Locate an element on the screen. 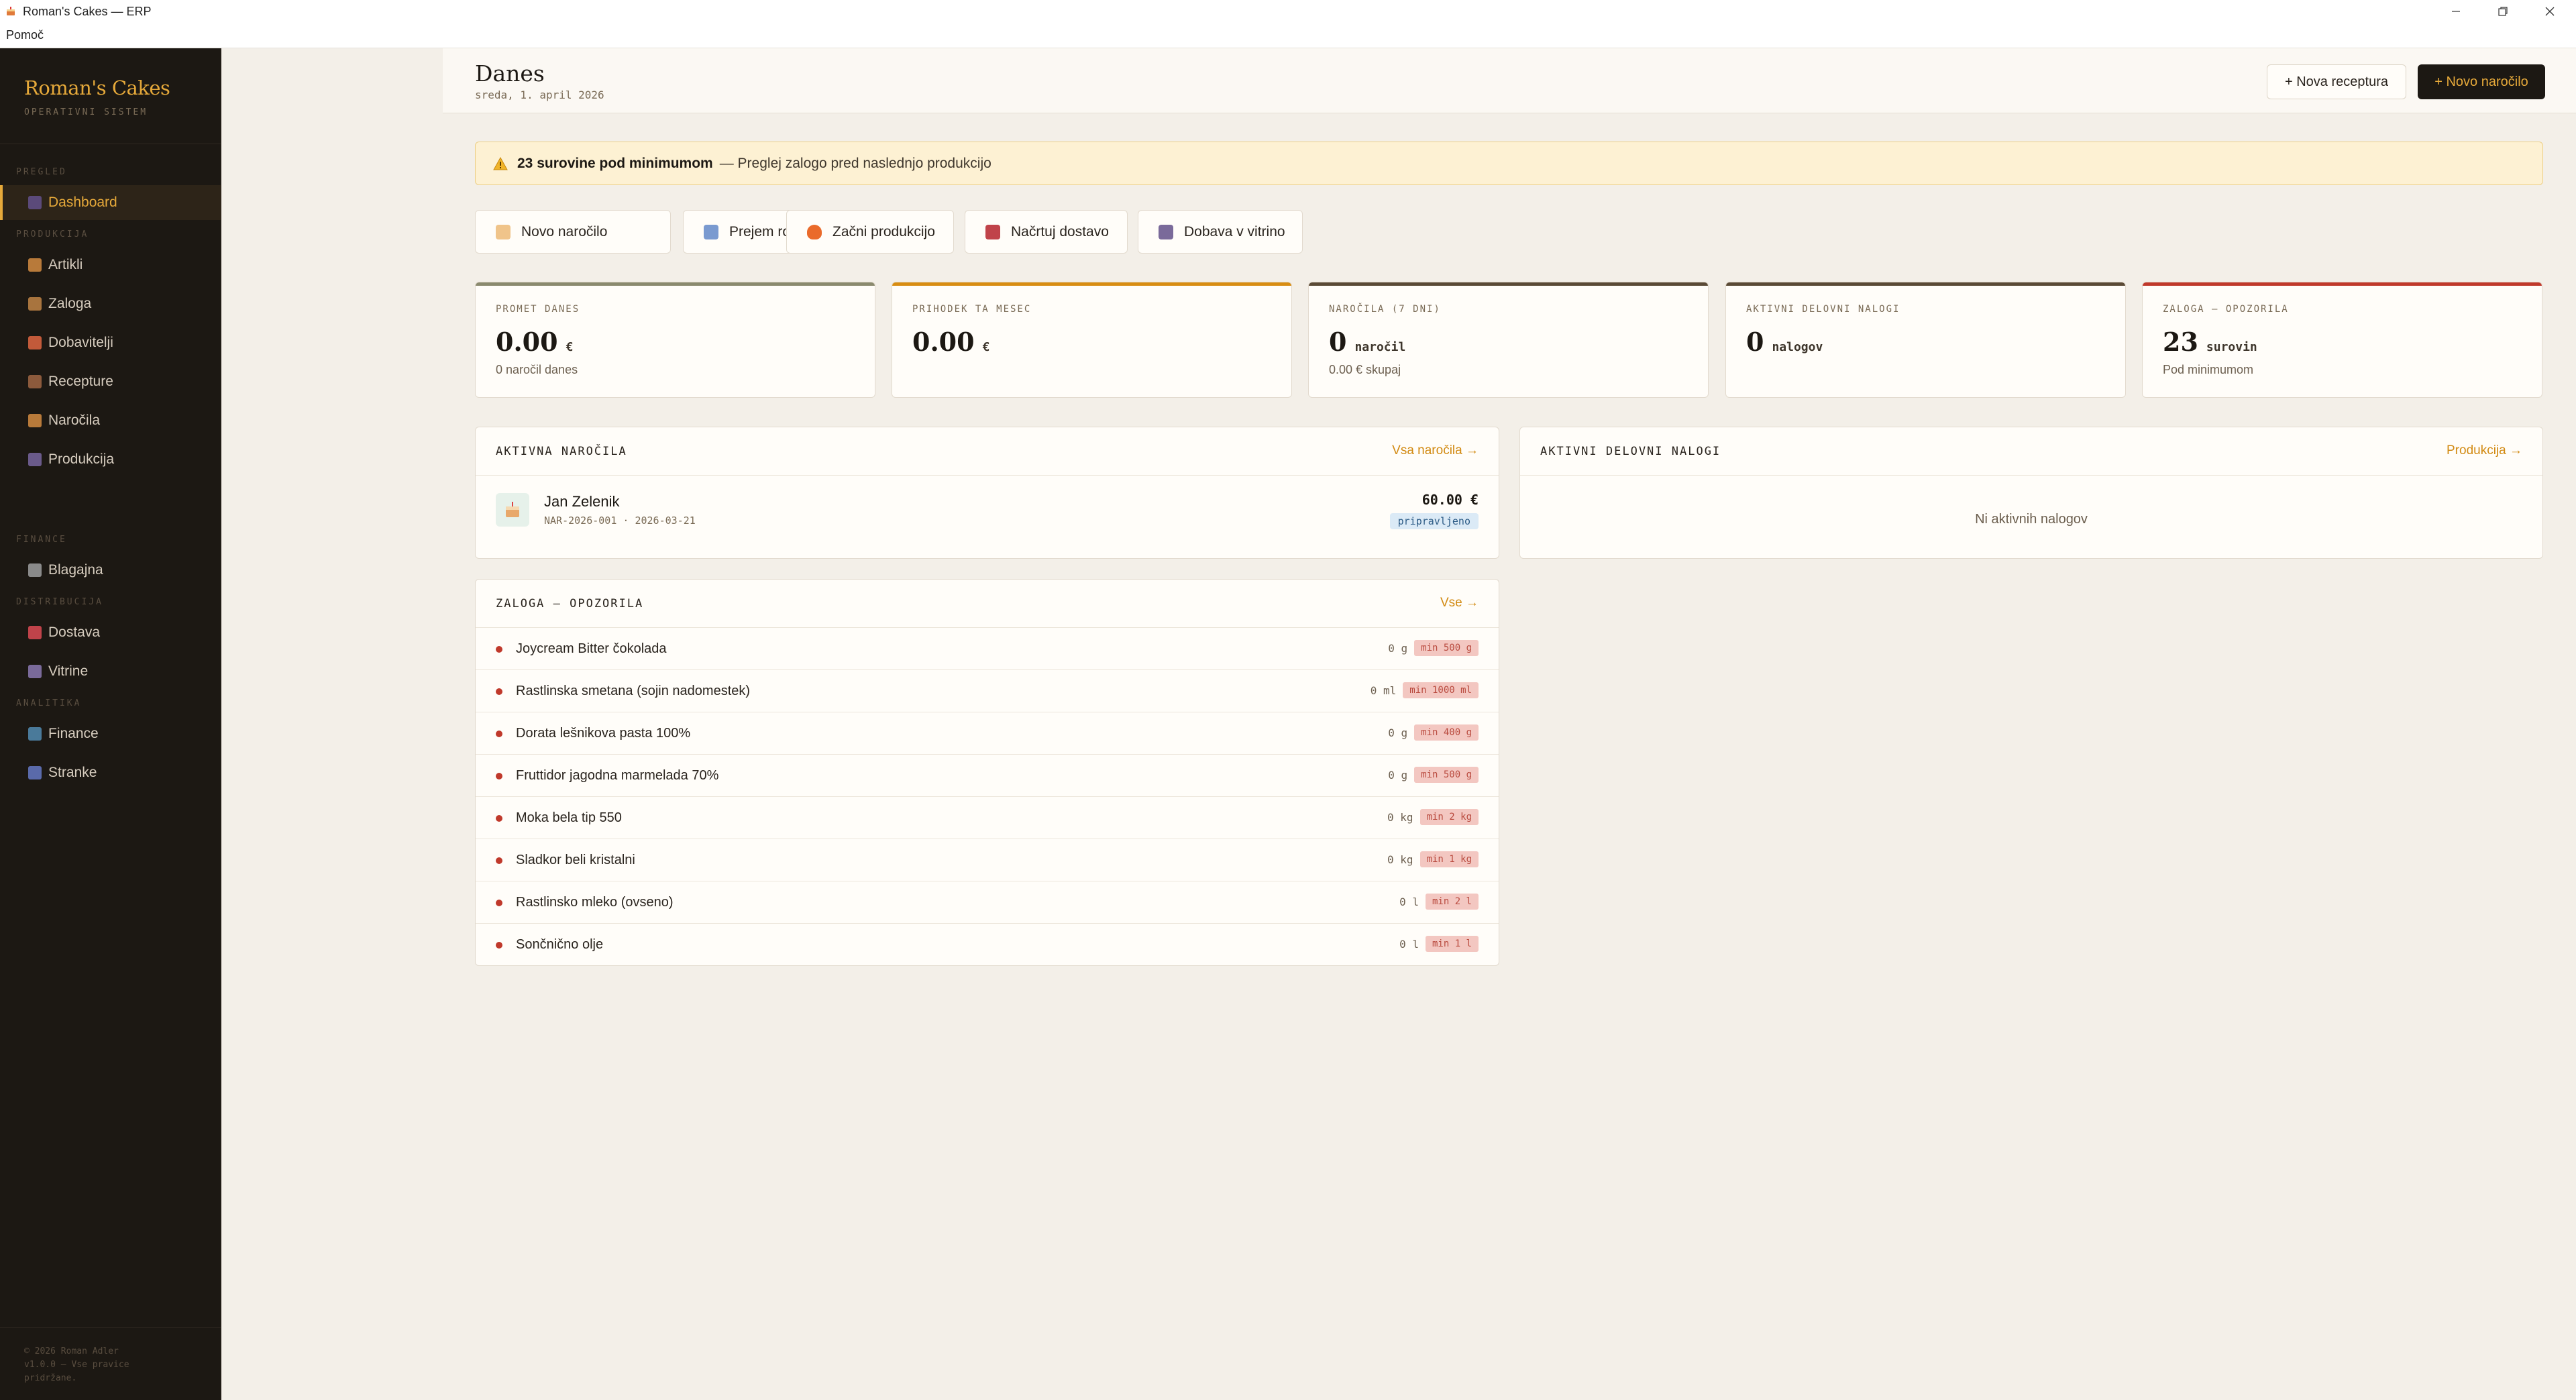 The width and height of the screenshot is (2576, 1400). page-title: Danes is located at coordinates (510, 73).